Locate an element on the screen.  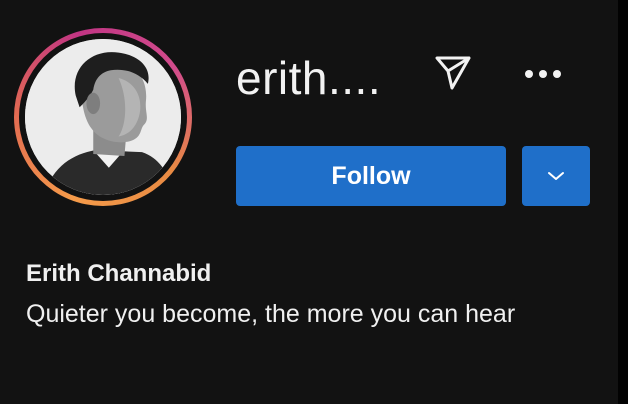
avatar-gap is located at coordinates (103, 117).